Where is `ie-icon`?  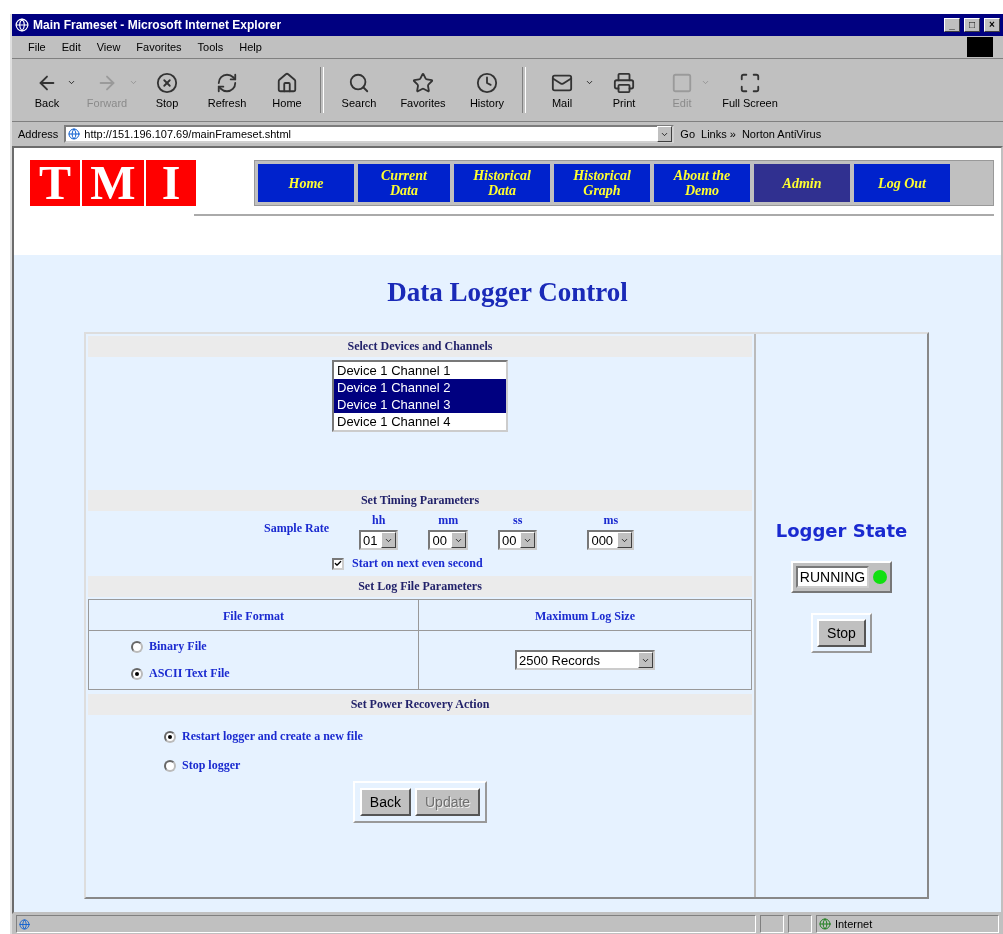 ie-icon is located at coordinates (22, 25).